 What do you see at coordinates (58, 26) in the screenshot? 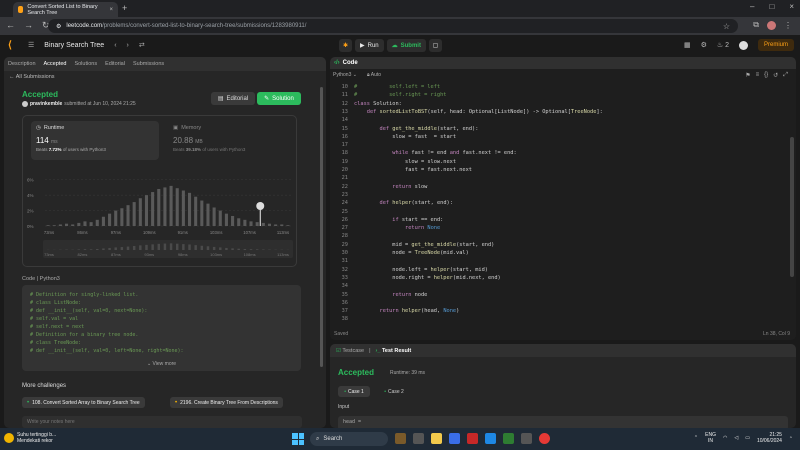
I see `site-info-icon: ⚙` at bounding box center [58, 26].